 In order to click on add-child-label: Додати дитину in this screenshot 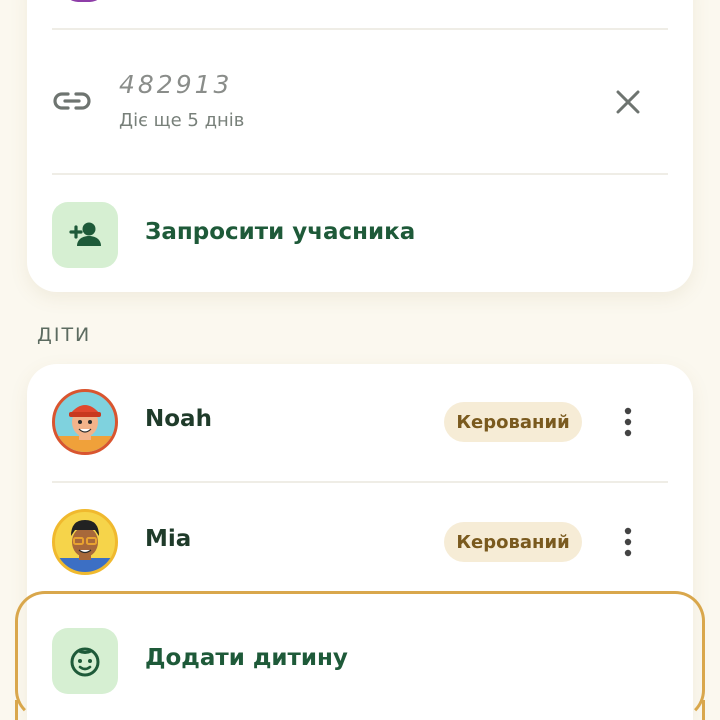, I will do `click(246, 658)`.